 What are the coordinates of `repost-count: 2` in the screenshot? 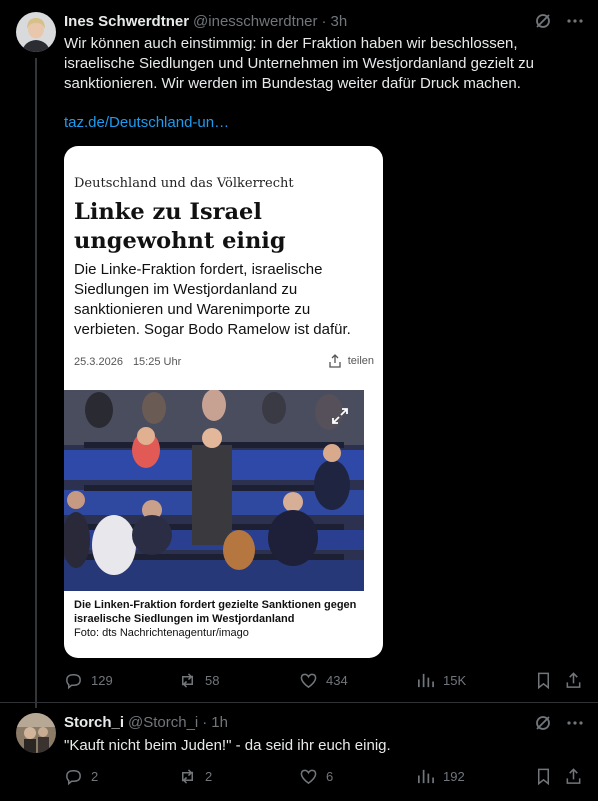 It's located at (209, 776).